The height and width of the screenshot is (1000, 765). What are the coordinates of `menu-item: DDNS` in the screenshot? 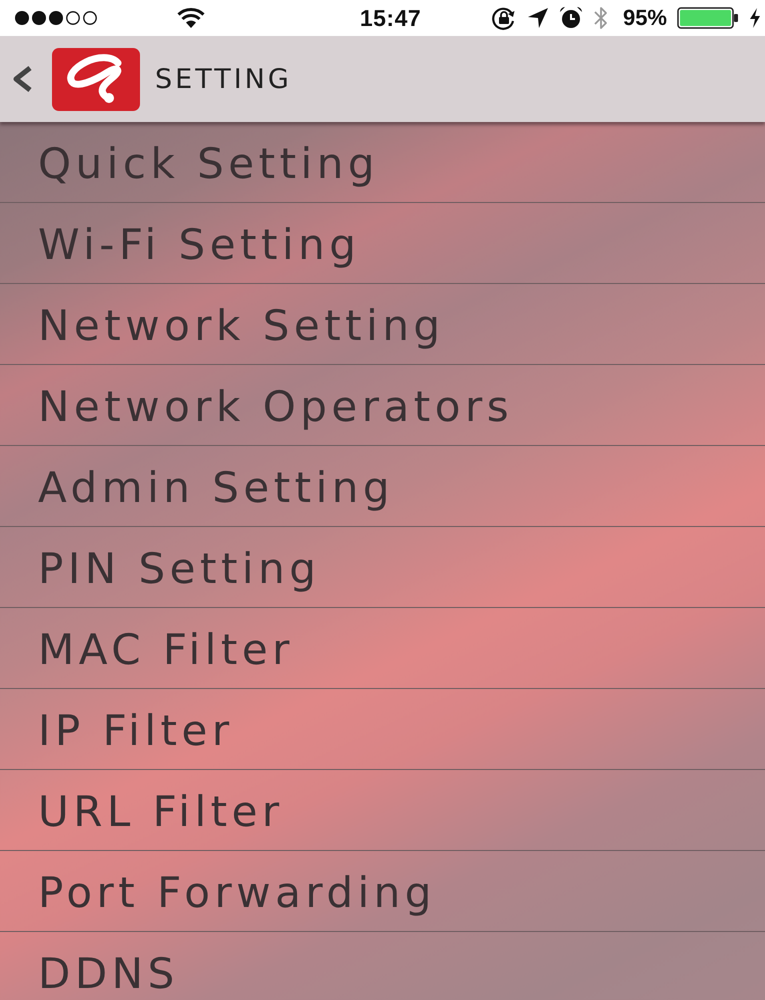 It's located at (382, 966).